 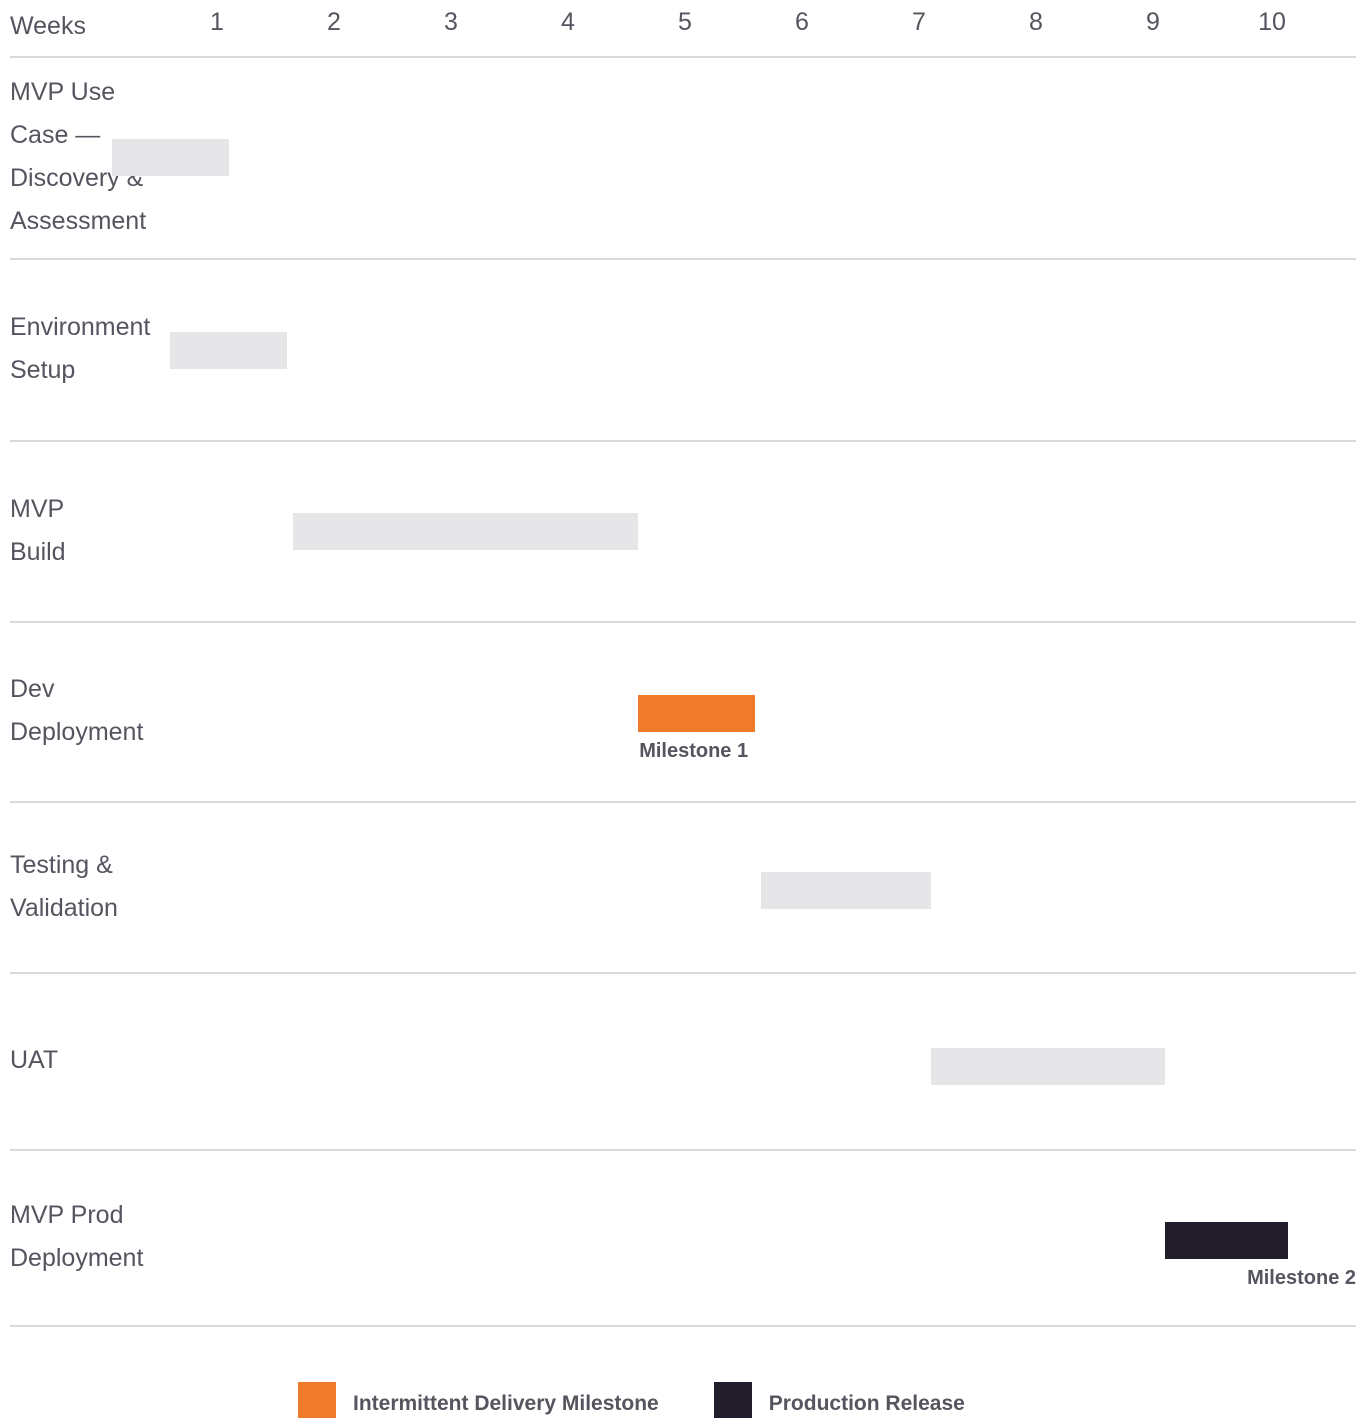 What do you see at coordinates (334, 22) in the screenshot?
I see `week-tick-2: 2` at bounding box center [334, 22].